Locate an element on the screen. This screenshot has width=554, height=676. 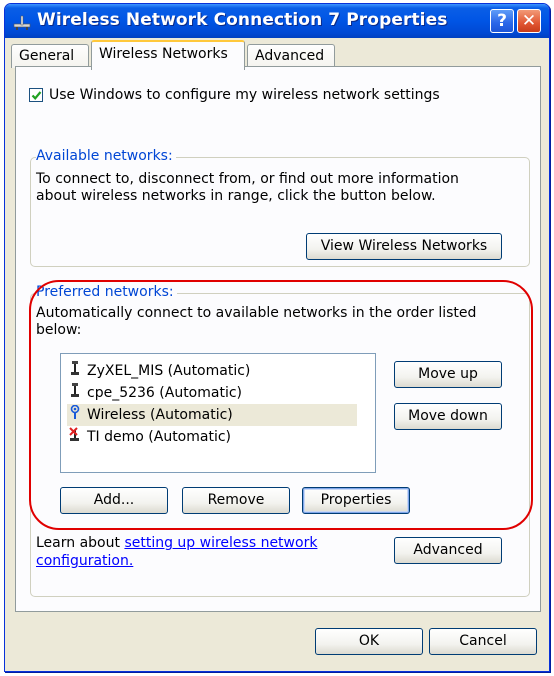
list-item: Wireless (Automatic) is located at coordinates (212, 415).